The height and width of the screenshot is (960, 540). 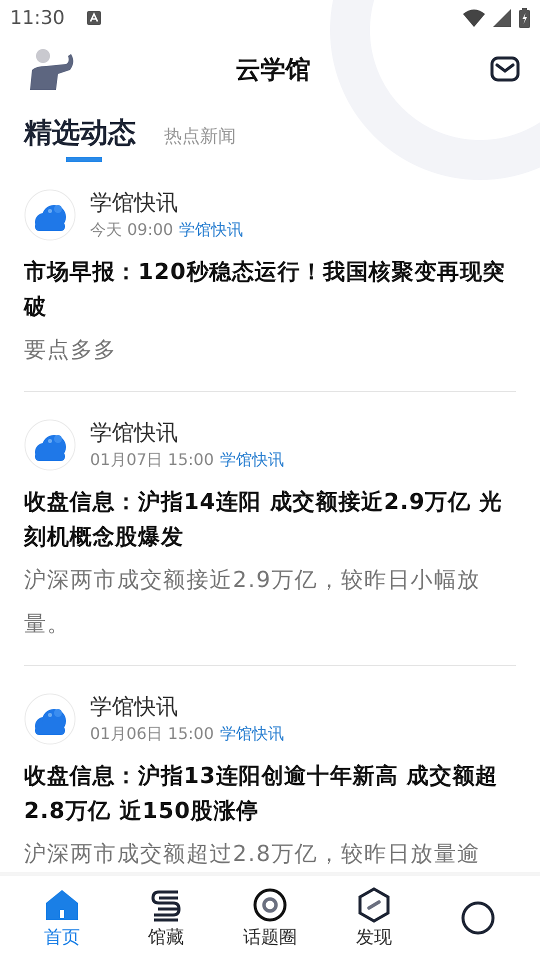 What do you see at coordinates (264, 520) in the screenshot?
I see `article-title: 收盘信息：沪指14连阳 成交额接近2.9万亿 光刻机概念股爆发` at bounding box center [264, 520].